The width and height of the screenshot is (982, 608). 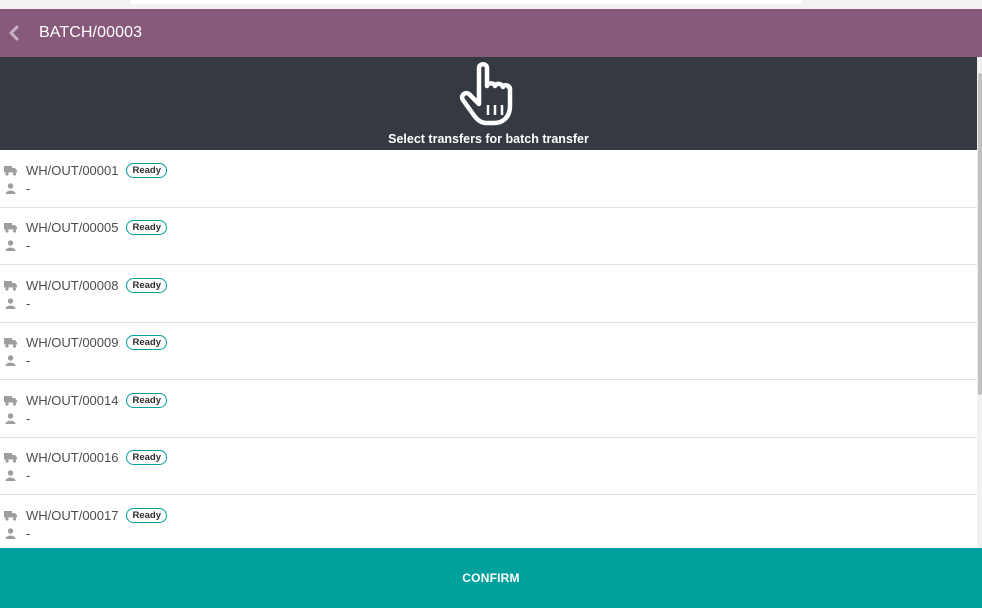 I want to click on transfer-reference: WH/OUT/00009, so click(x=72, y=342).